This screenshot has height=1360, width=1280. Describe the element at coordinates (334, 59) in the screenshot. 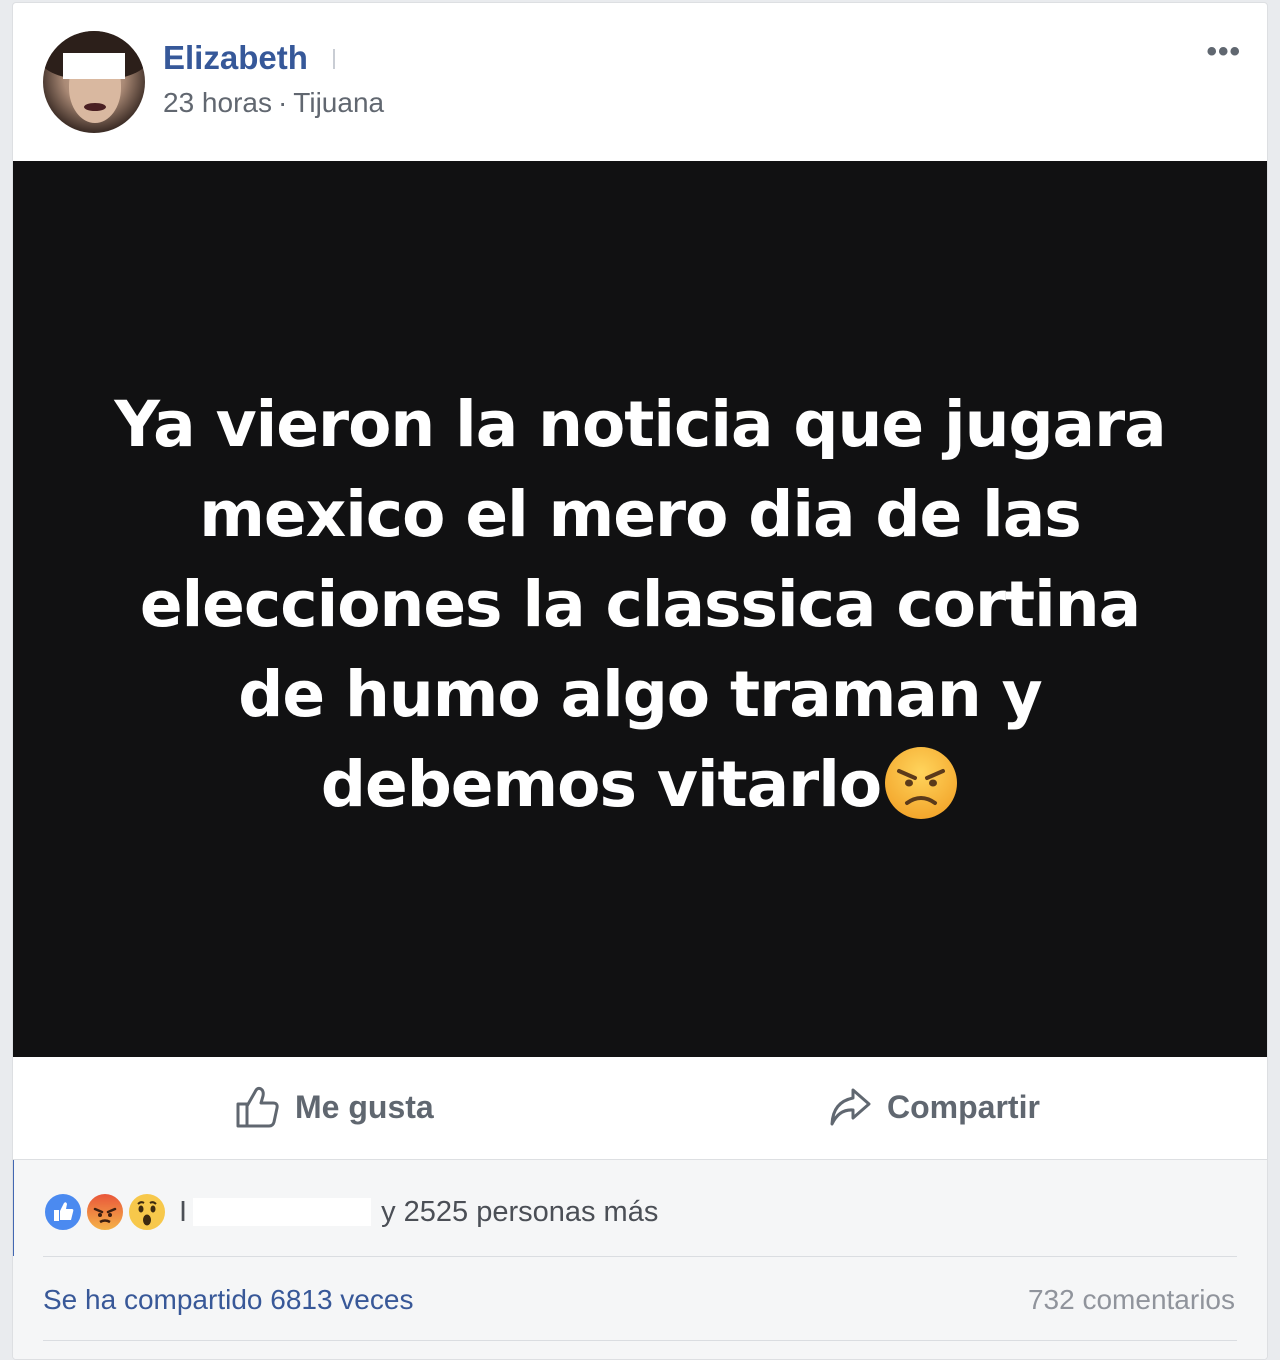

I see `name-redaction-mark` at that location.